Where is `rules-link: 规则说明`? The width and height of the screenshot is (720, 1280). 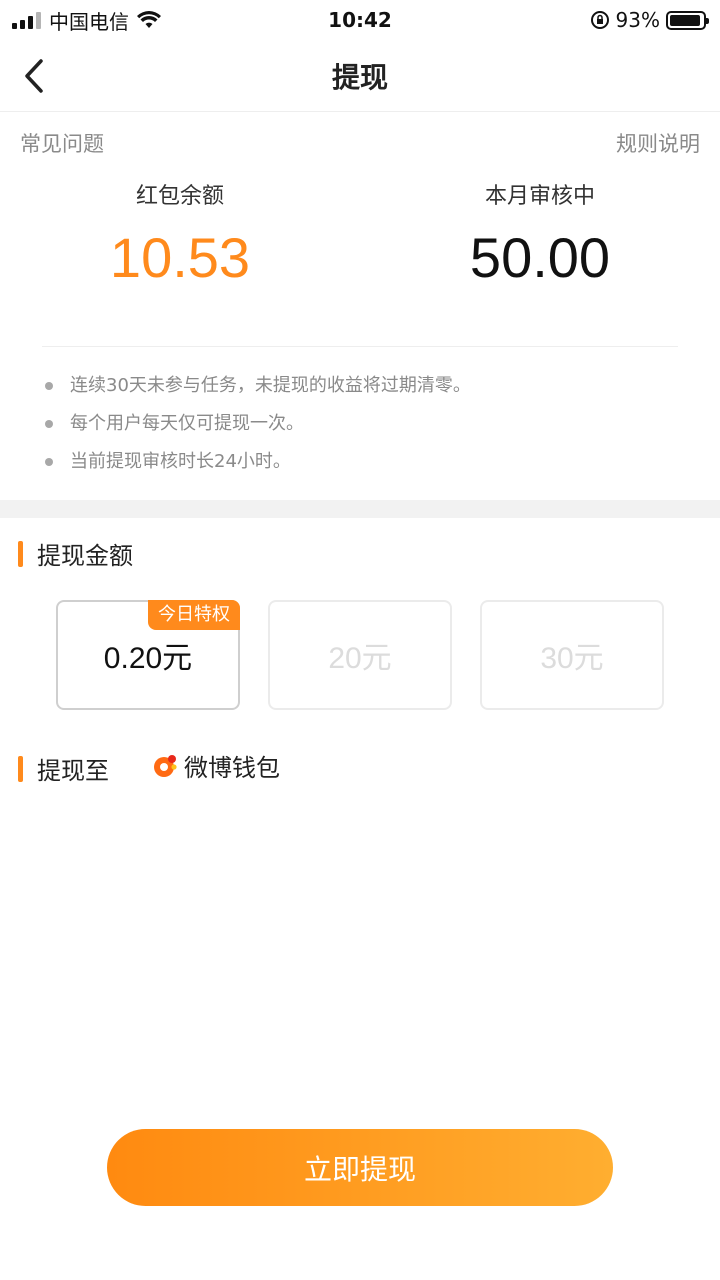
rules-link: 规则说明 is located at coordinates (658, 143).